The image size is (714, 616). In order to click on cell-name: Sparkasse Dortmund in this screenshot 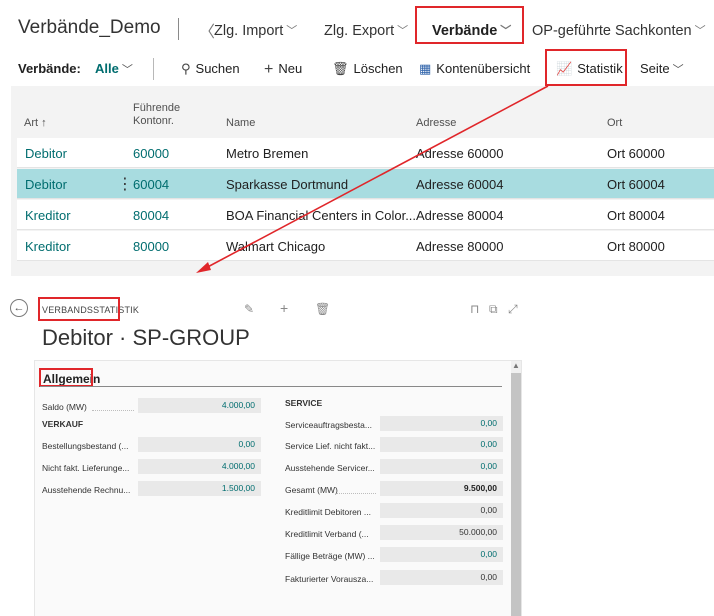, I will do `click(287, 184)`.